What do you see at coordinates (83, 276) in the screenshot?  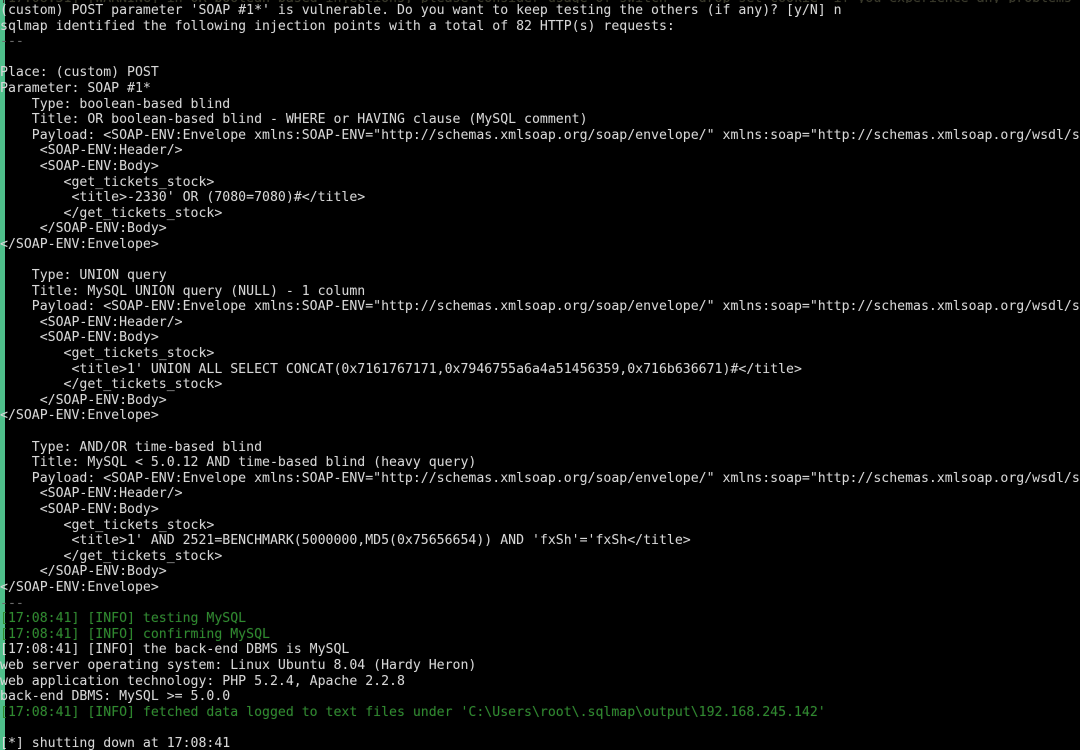 I see `console-line: Type: UNION query` at bounding box center [83, 276].